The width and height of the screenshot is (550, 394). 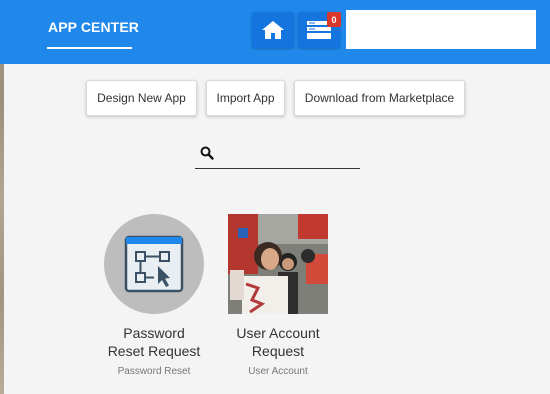 I want to click on notification-badge: 0, so click(x=334, y=19).